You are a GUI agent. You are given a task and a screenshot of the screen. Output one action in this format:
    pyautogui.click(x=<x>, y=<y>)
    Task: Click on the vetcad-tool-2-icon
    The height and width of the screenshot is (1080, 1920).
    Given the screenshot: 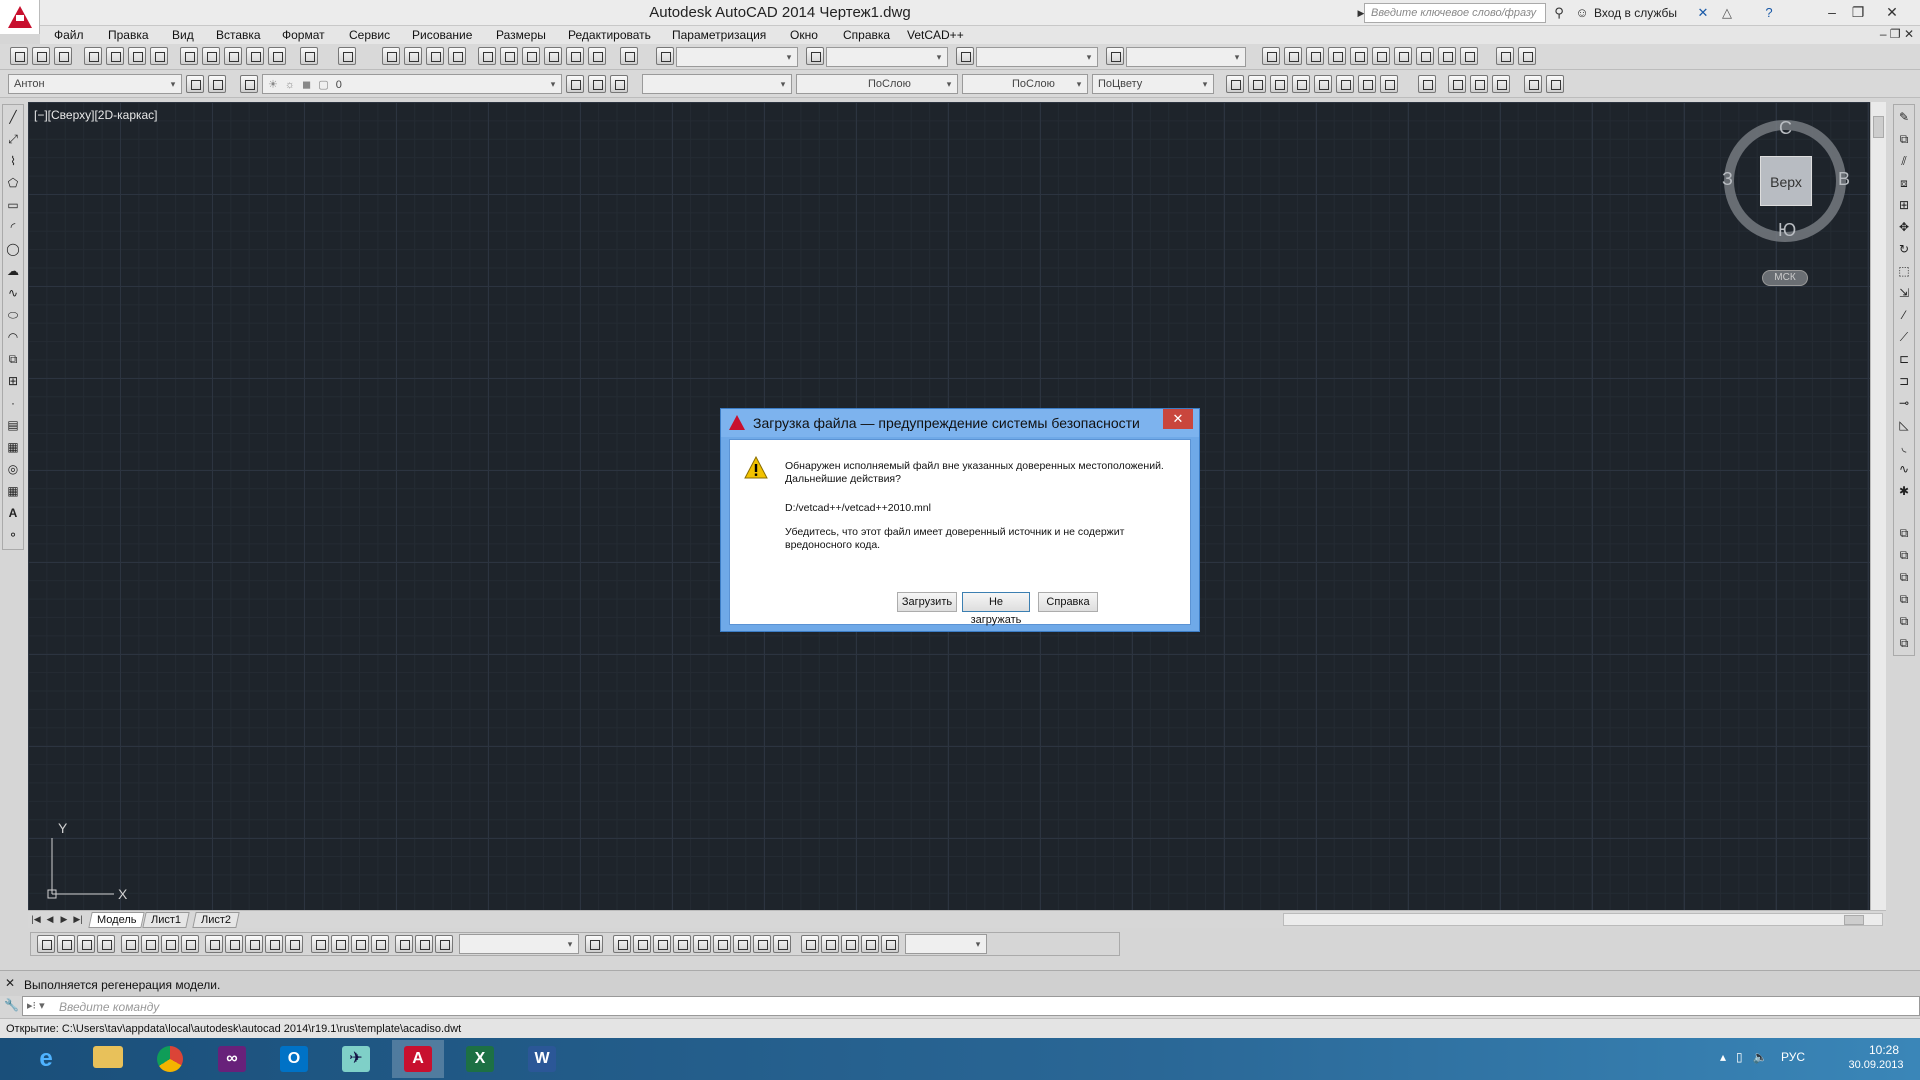 What is the action you would take?
    pyautogui.click(x=1293, y=56)
    